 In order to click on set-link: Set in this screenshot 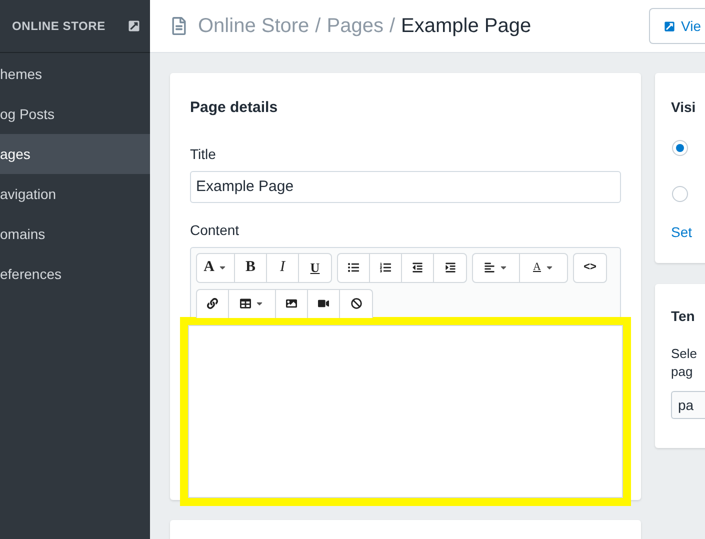, I will do `click(688, 232)`.